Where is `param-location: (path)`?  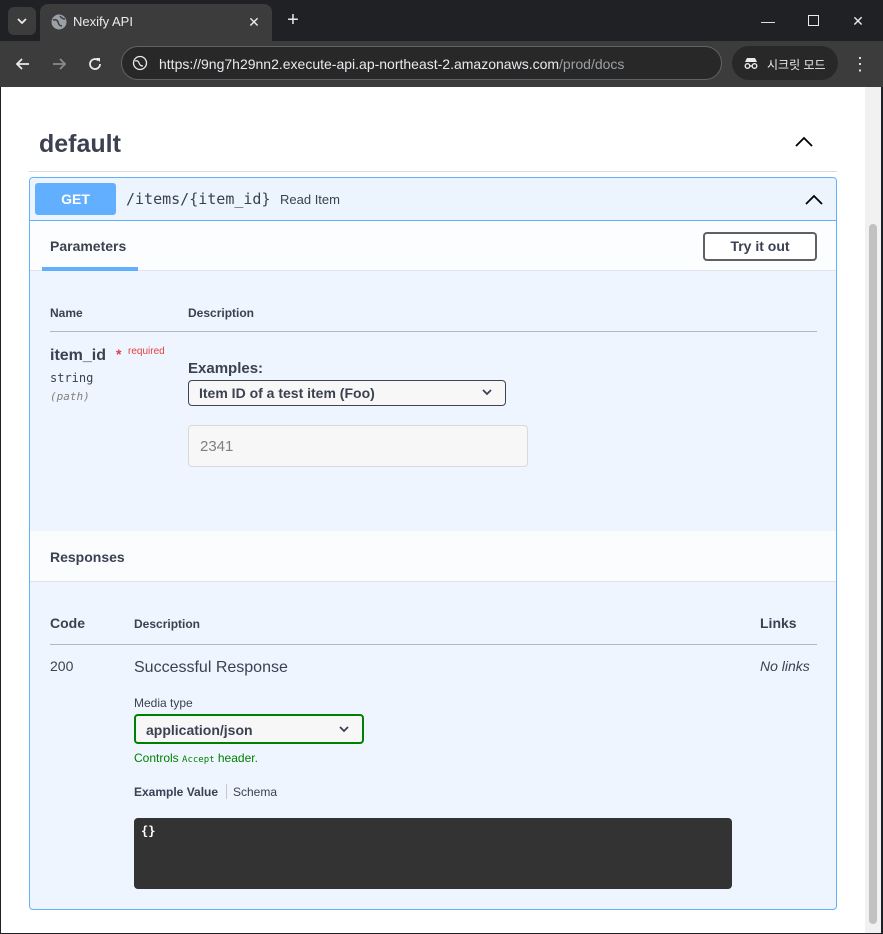 param-location: (path) is located at coordinates (70, 396).